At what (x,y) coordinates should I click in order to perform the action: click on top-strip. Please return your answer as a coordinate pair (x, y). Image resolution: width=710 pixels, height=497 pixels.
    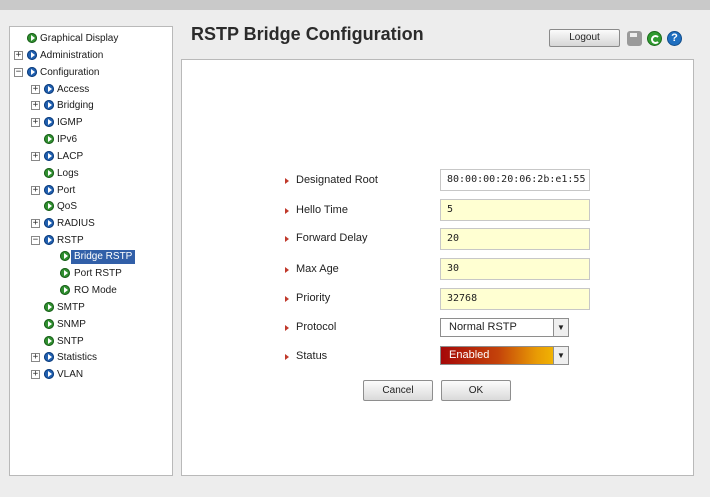
    Looking at the image, I should click on (355, 5).